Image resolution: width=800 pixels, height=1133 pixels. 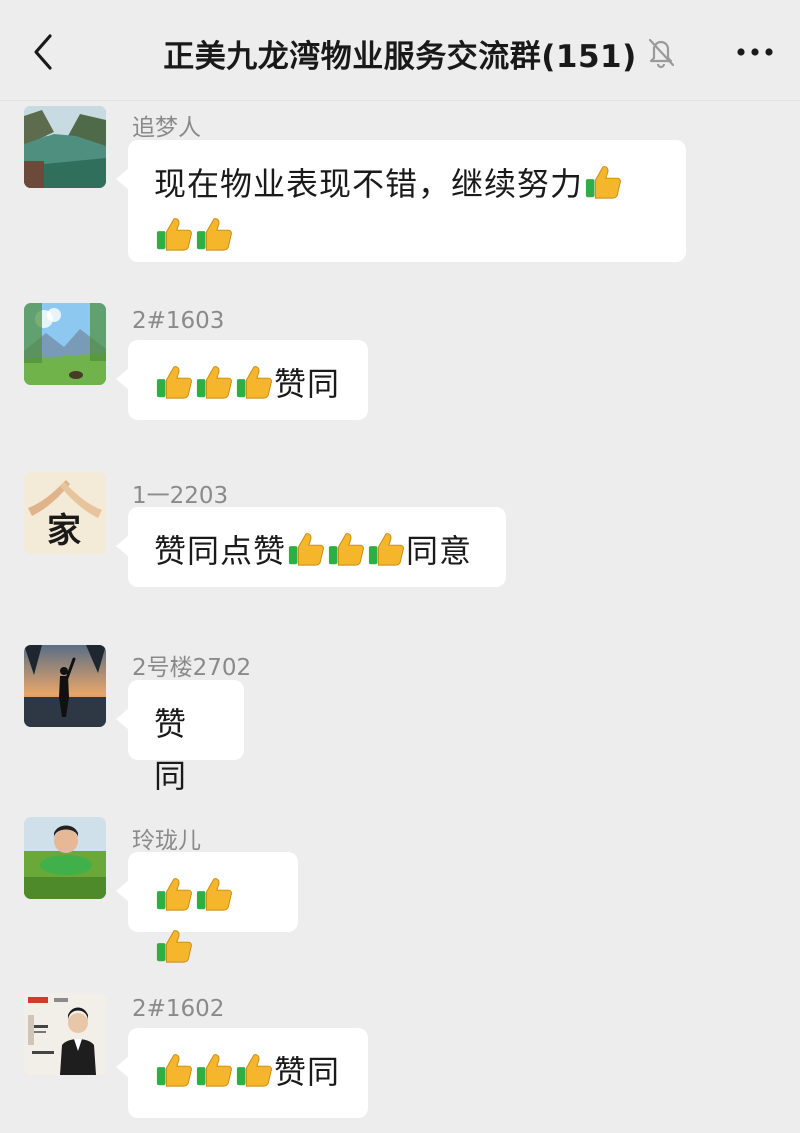 What do you see at coordinates (192, 668) in the screenshot?
I see `sender-name: 2号楼2702` at bounding box center [192, 668].